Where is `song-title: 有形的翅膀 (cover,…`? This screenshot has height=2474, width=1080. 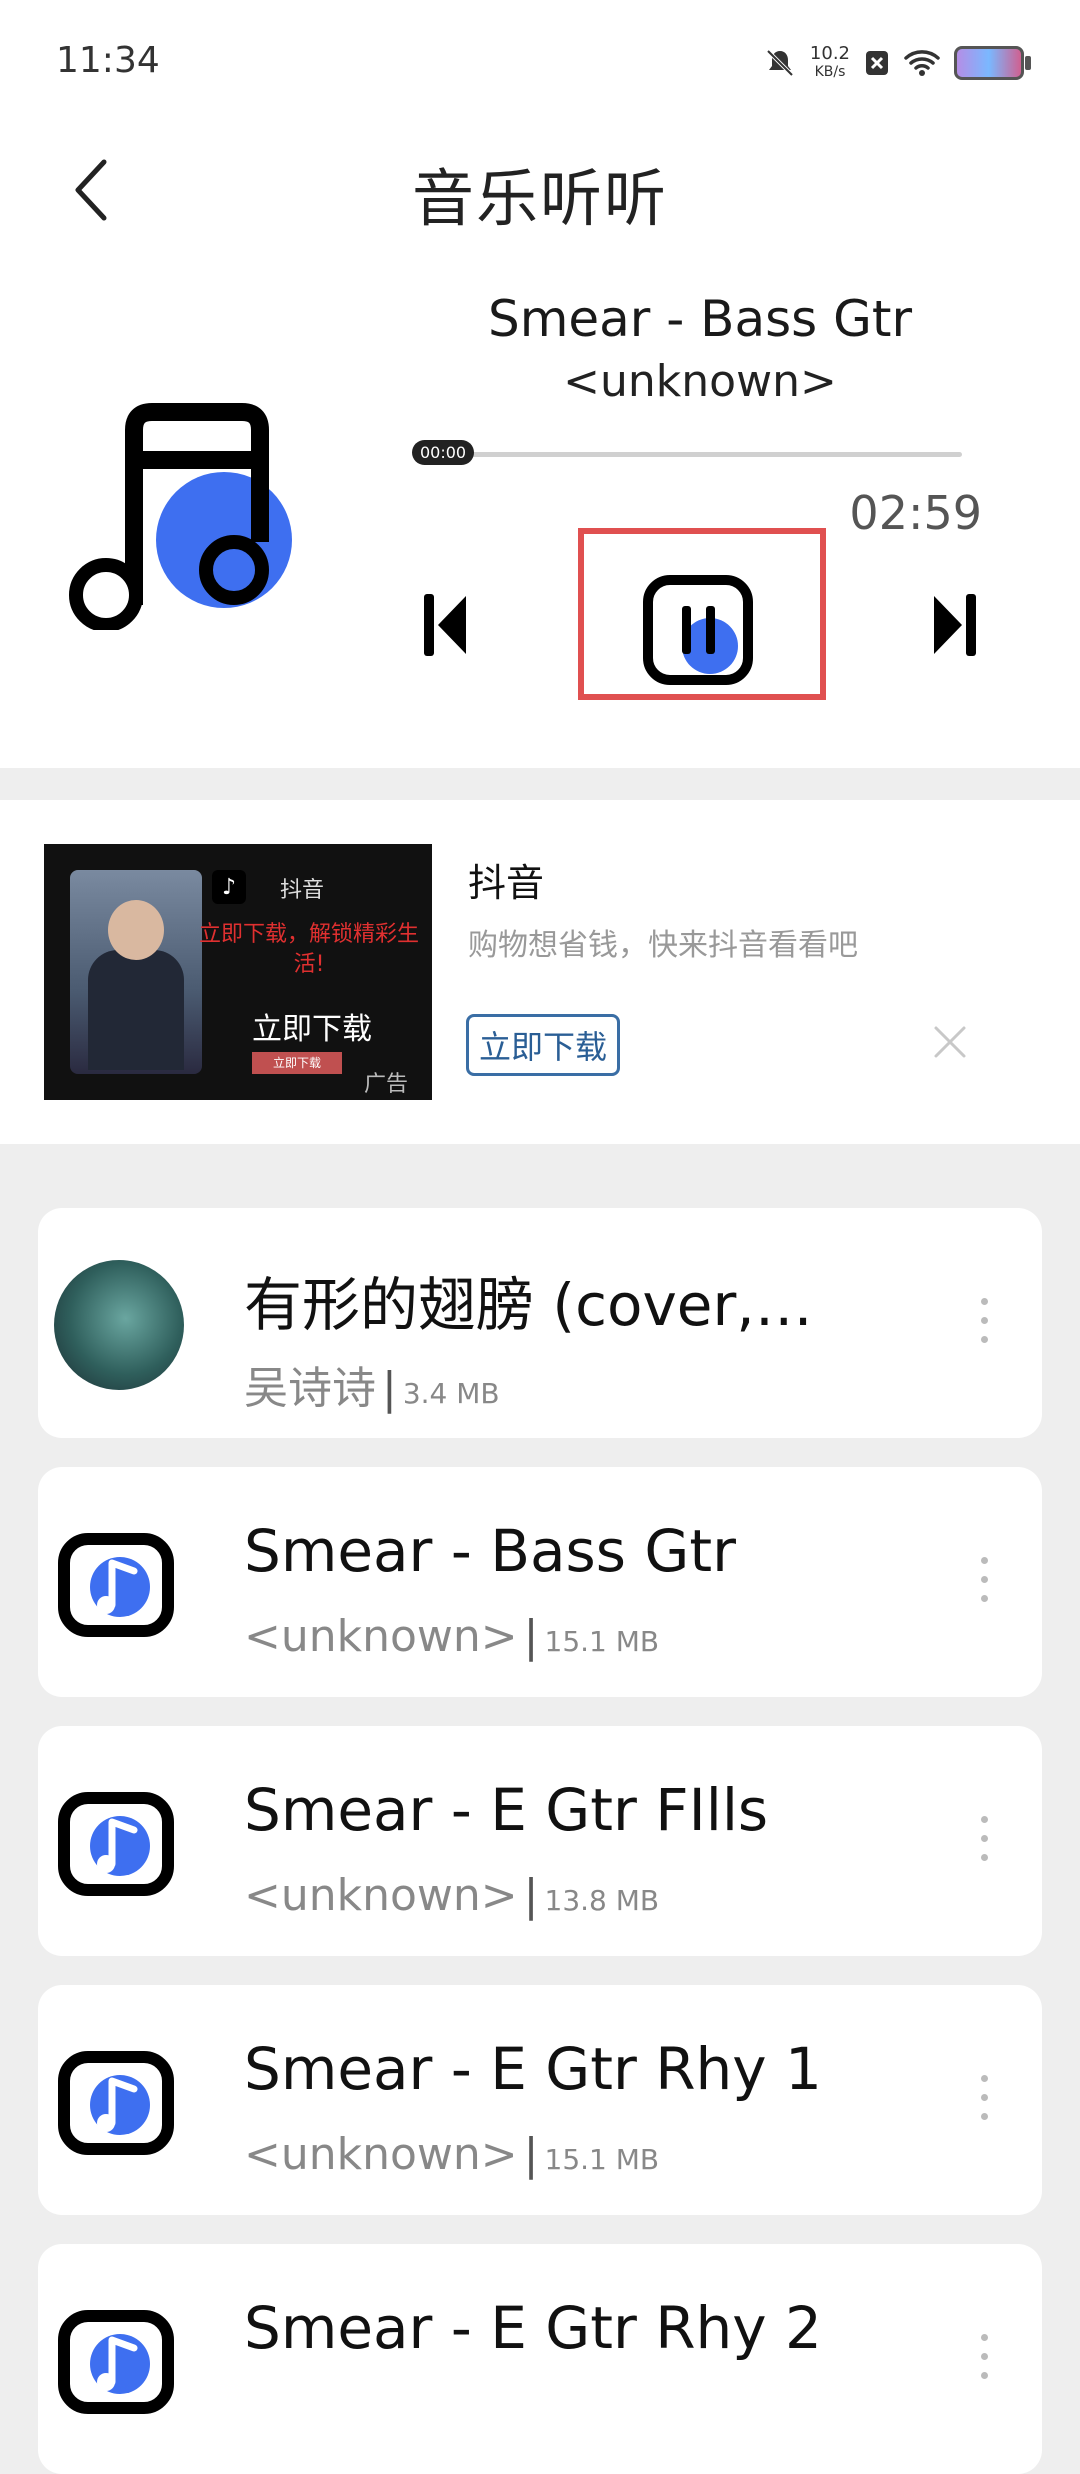 song-title: 有形的翅膀 (cover,… is located at coordinates (528, 1305).